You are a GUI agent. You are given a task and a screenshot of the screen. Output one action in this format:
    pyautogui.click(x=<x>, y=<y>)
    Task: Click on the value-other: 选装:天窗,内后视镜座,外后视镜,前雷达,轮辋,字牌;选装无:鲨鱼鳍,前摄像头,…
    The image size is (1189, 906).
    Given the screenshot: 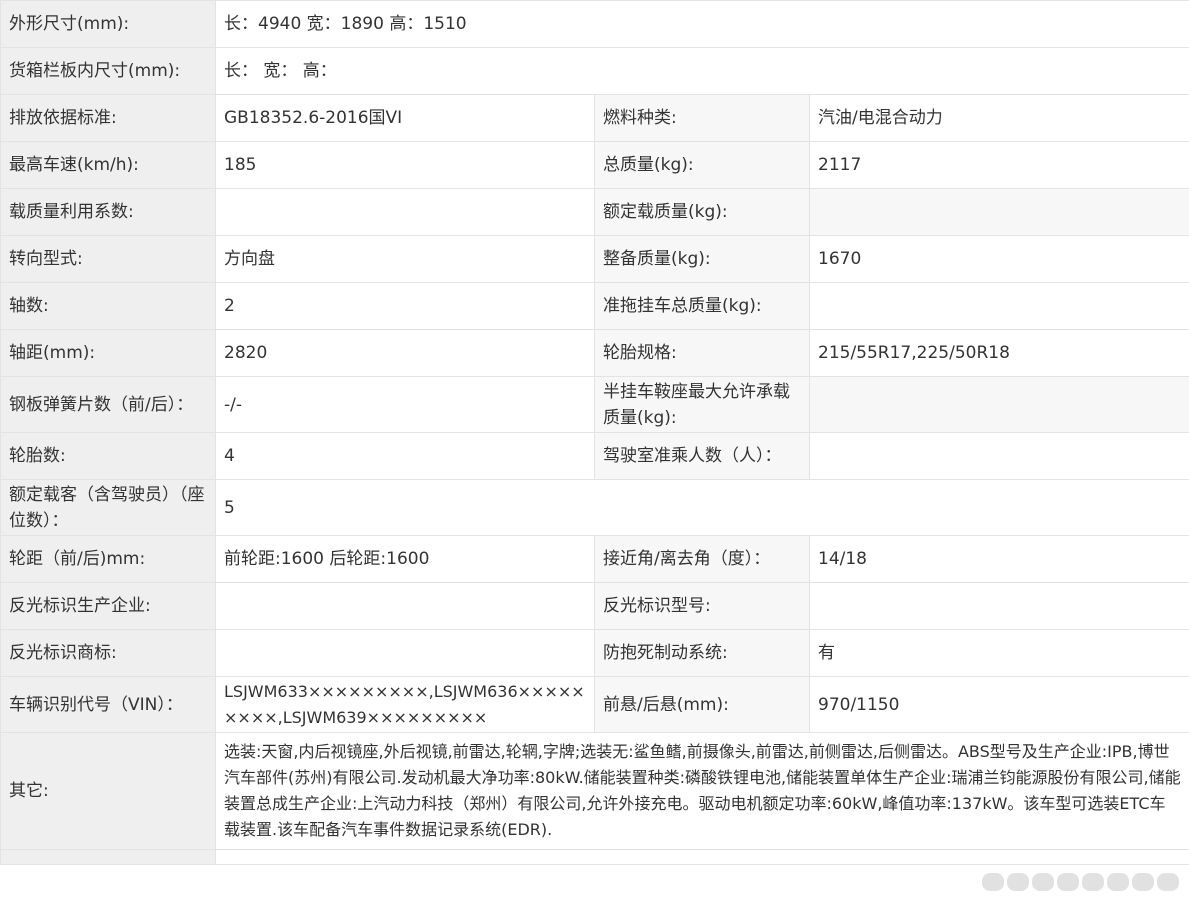 What is the action you would take?
    pyautogui.click(x=701, y=791)
    